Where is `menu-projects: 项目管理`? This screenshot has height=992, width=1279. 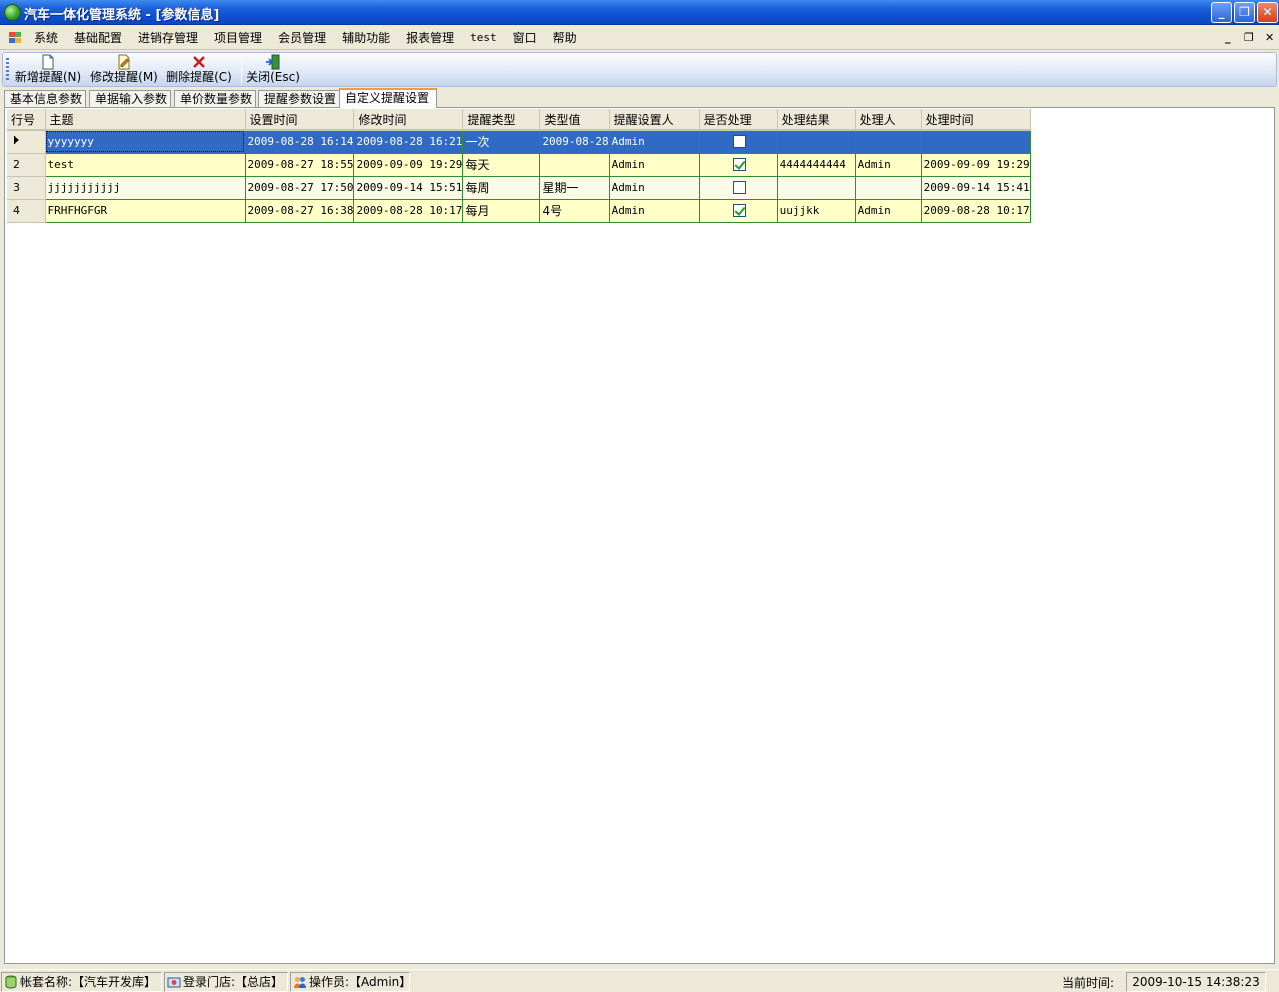
menu-projects: 项目管理 is located at coordinates (238, 38).